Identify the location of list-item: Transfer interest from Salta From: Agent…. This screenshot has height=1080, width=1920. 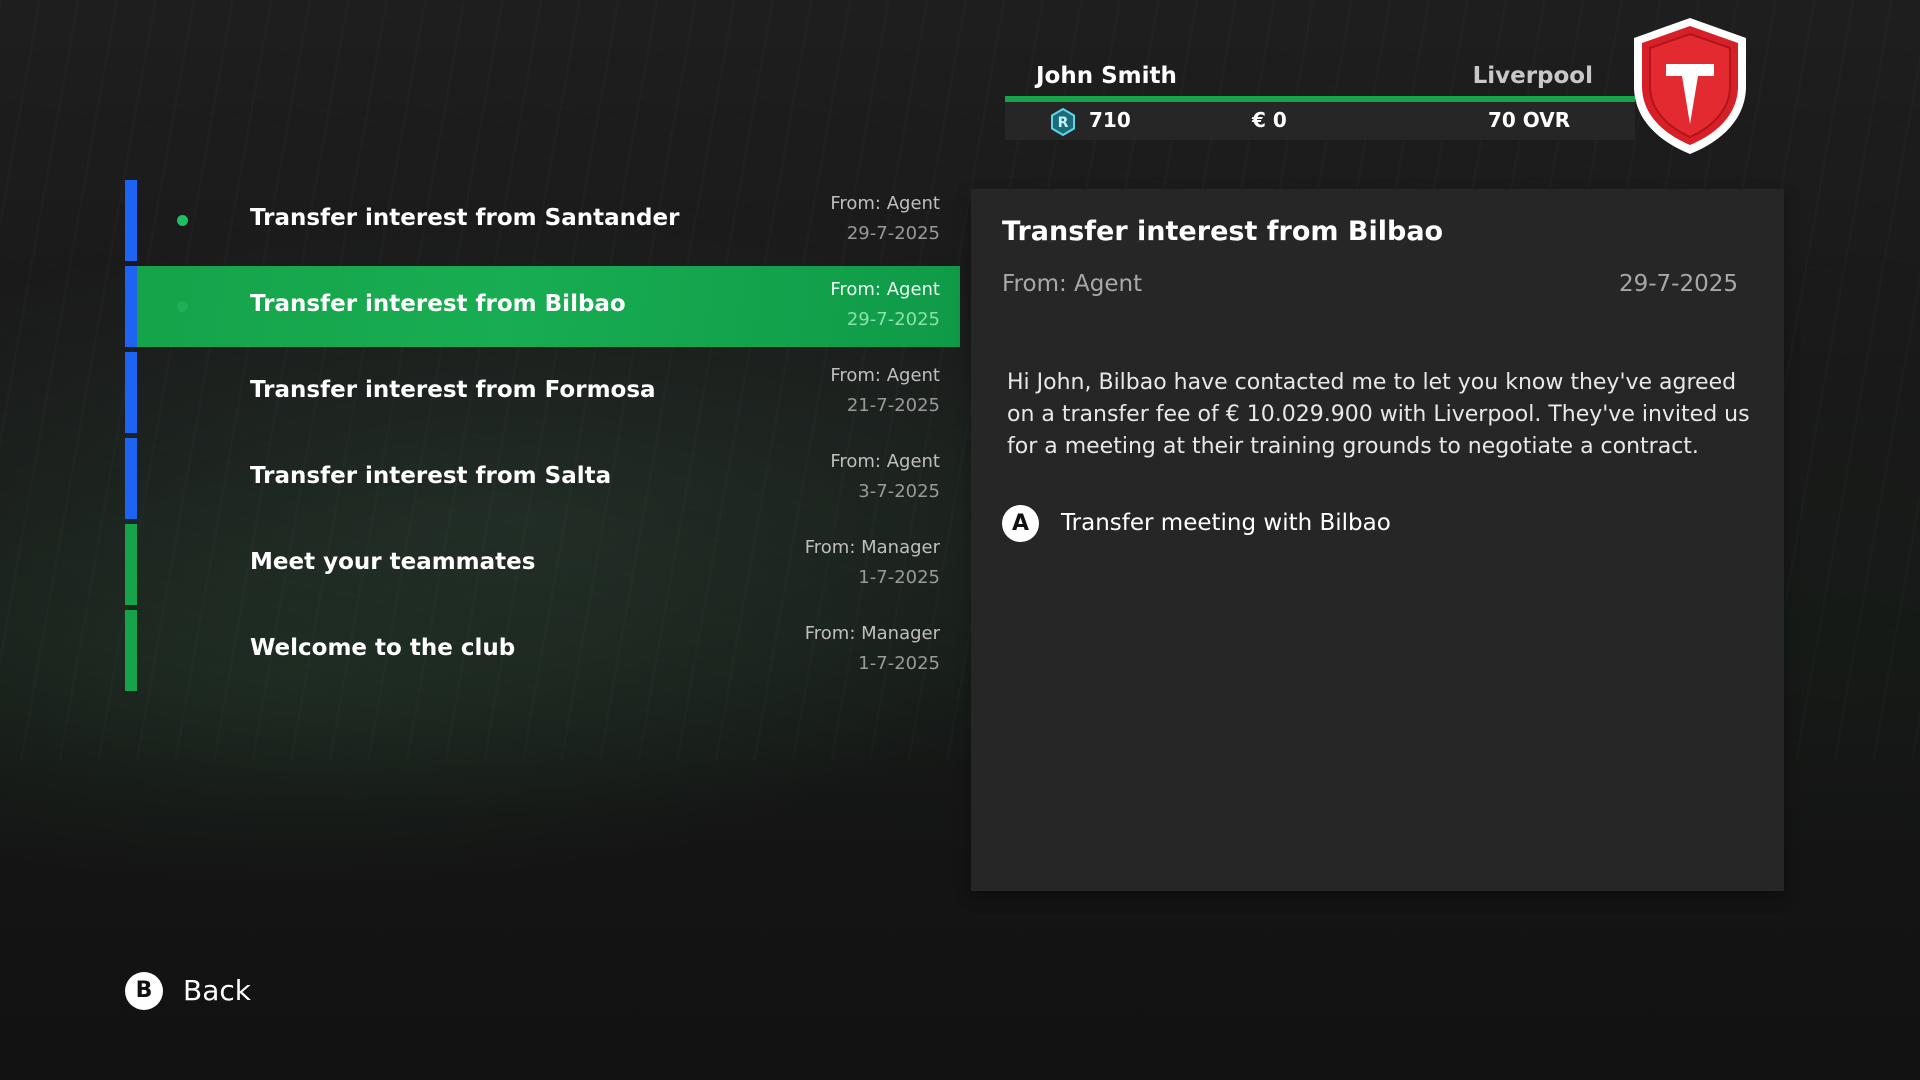
(542, 478).